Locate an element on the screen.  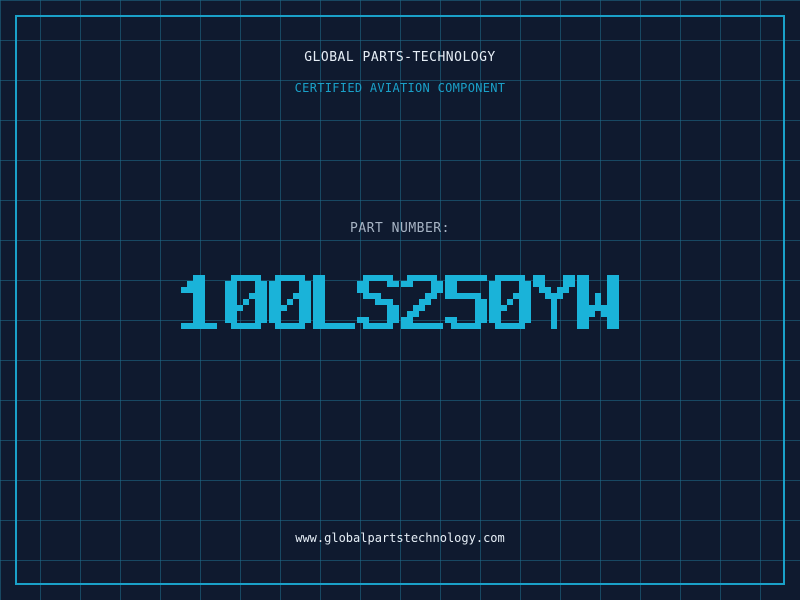
part-number-display is located at coordinates (400, 302).